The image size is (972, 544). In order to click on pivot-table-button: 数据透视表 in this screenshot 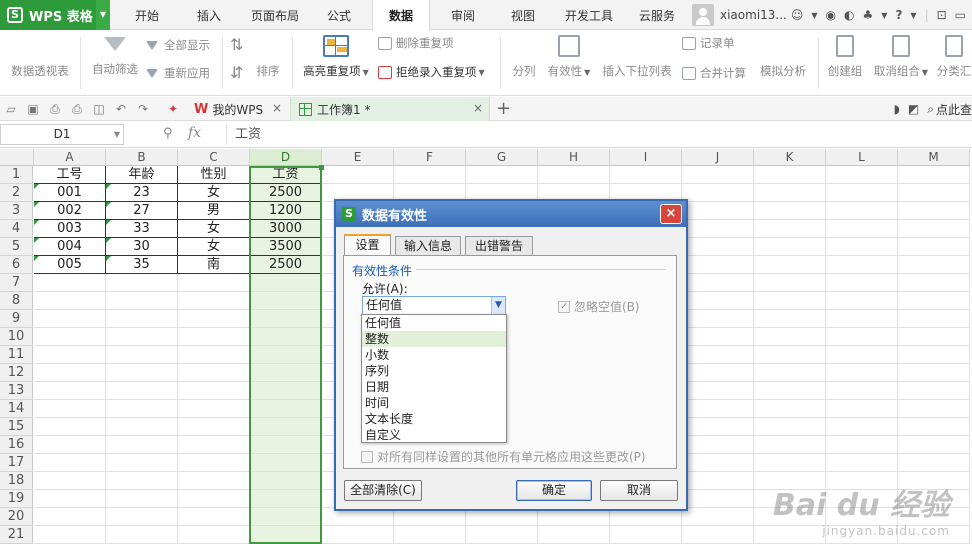, I will do `click(40, 118)`.